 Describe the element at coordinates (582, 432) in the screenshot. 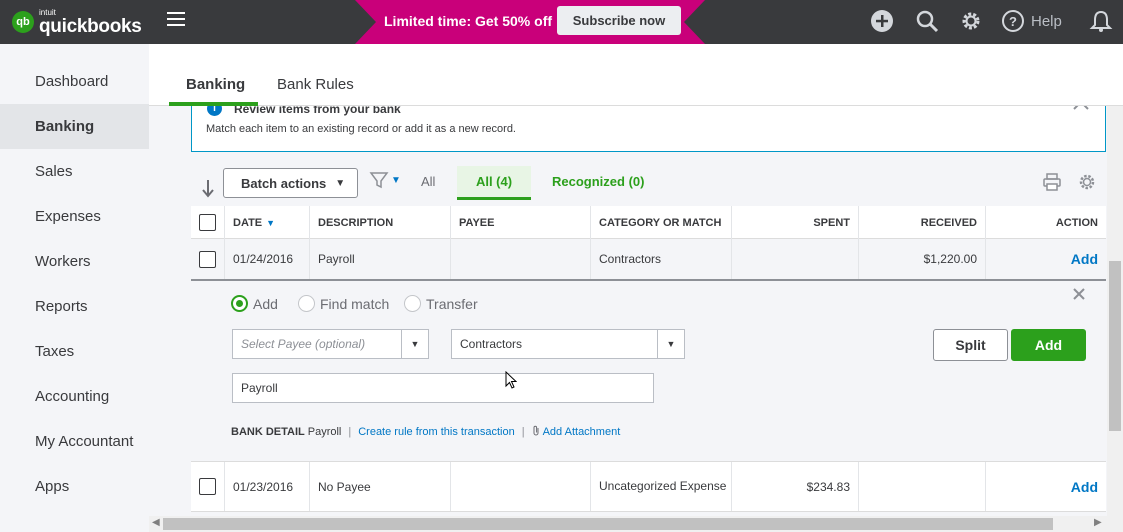

I see `add-attachment-link: Add Attachment` at that location.